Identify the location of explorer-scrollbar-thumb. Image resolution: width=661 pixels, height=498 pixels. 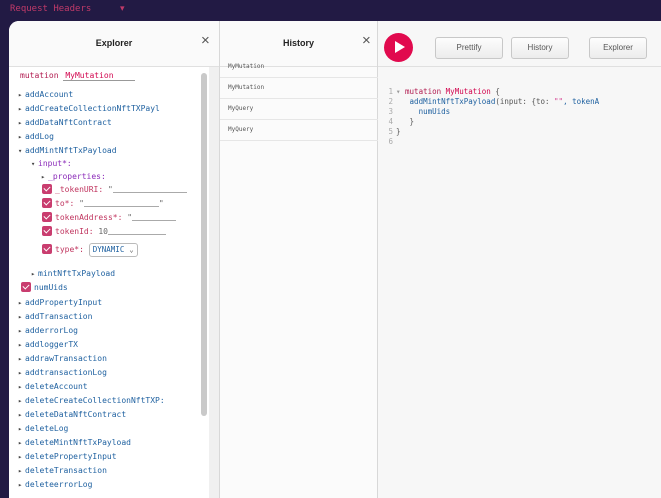
(204, 244).